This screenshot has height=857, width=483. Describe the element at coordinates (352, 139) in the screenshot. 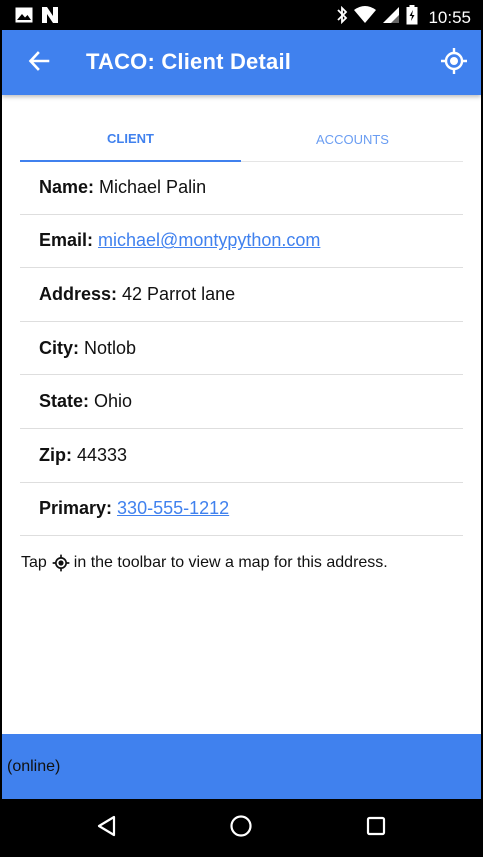

I see `tab-accounts: ACCOUNTS` at that location.